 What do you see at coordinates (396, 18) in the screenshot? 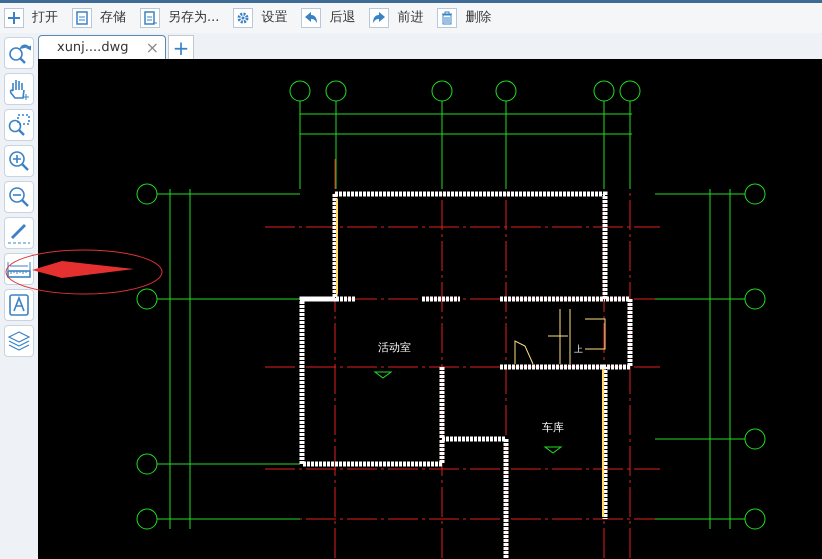
I see `toolbar-button: 前进` at bounding box center [396, 18].